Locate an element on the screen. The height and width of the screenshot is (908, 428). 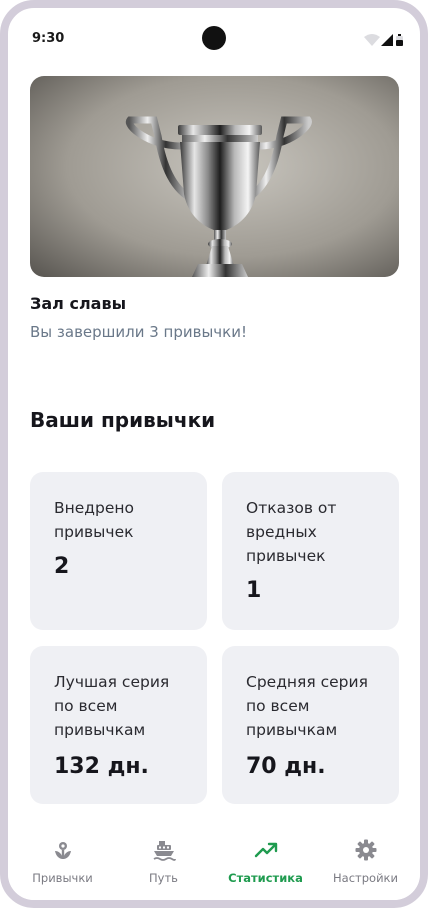
status-icons is located at coordinates (385, 40).